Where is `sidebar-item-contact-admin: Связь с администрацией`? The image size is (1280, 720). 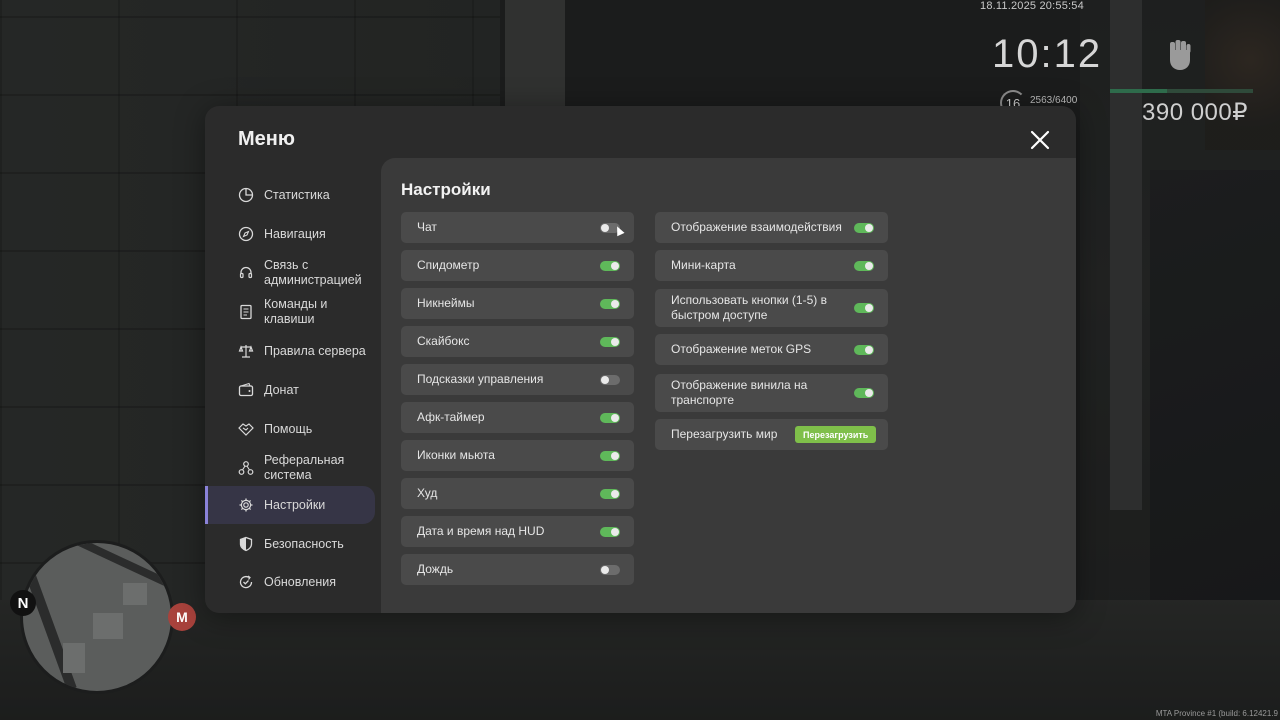 sidebar-item-contact-admin: Связь с администрацией is located at coordinates (290, 273).